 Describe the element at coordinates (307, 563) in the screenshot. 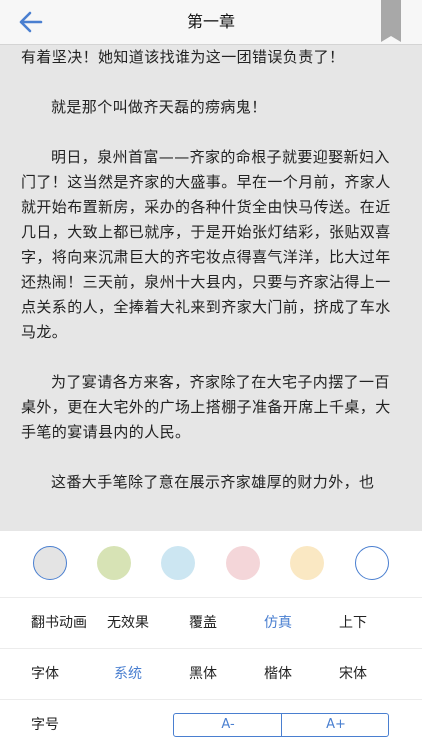

I see `bg-color-swatch-yellow` at that location.